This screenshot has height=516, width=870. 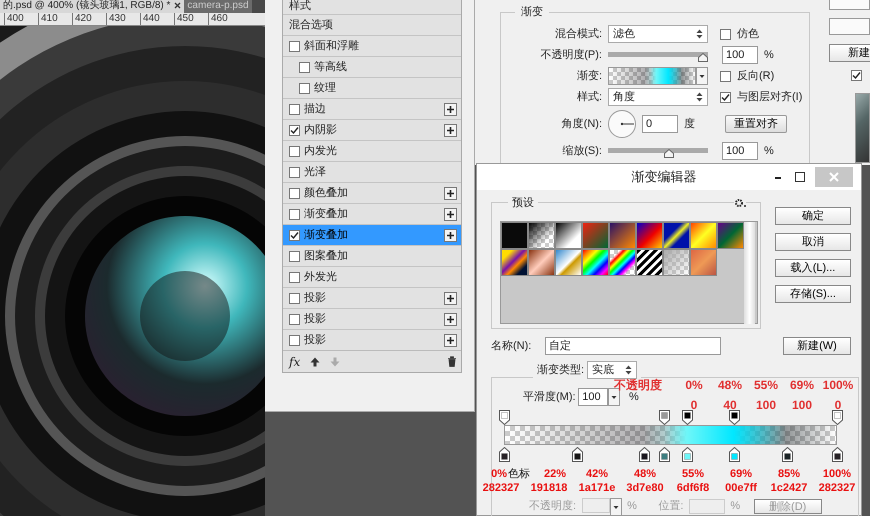 What do you see at coordinates (372, 108) in the screenshot?
I see `style-list-item: 描边` at bounding box center [372, 108].